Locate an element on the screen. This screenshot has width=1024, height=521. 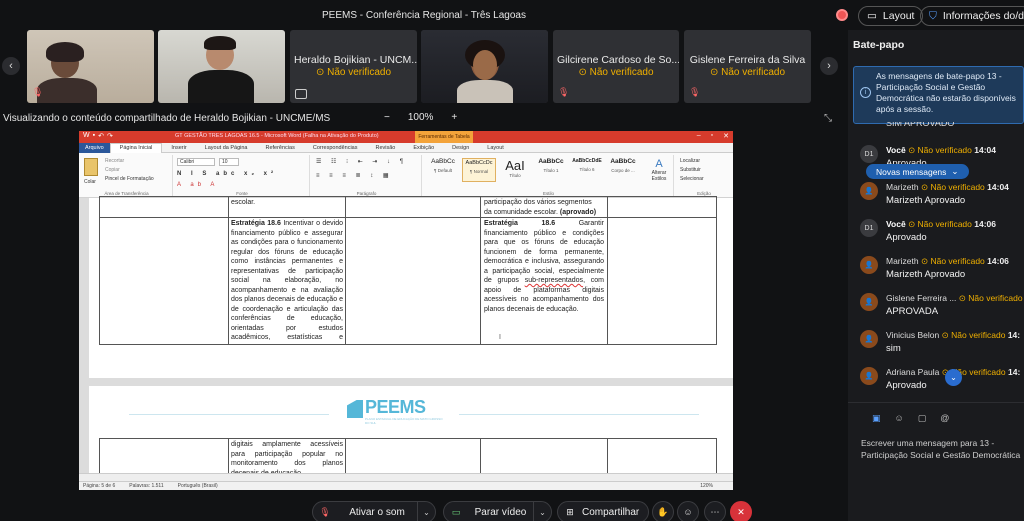
more-options-icon: ⋯ is located at coordinates (715, 511).